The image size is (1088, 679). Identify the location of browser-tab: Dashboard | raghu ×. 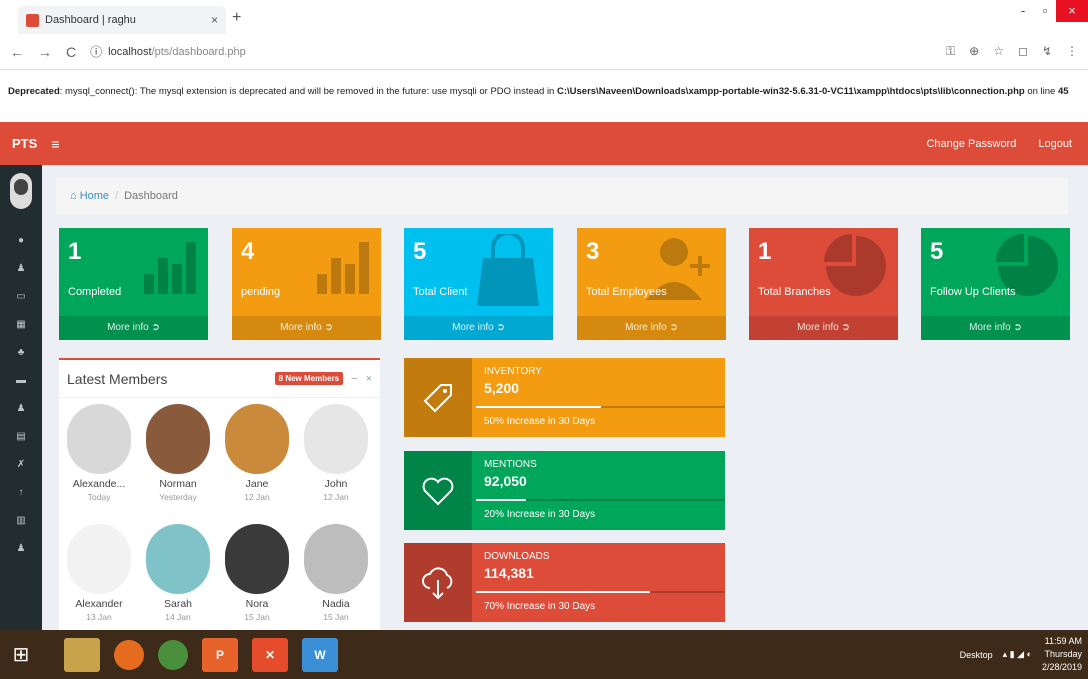
(122, 20).